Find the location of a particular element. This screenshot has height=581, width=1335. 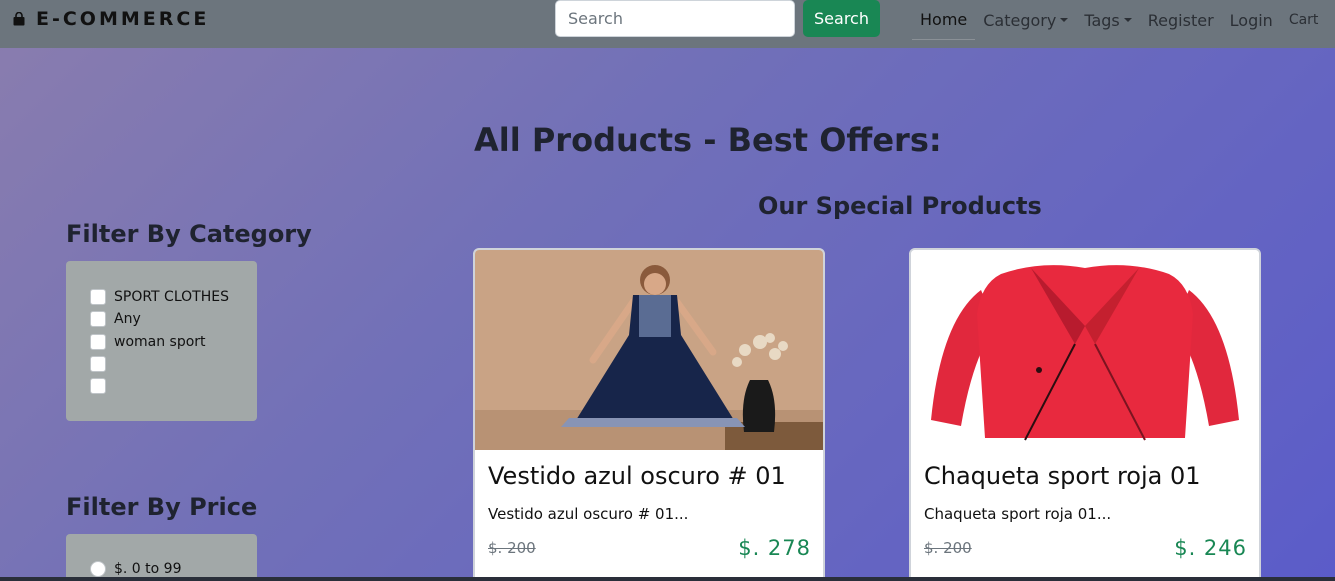

nav-category-dropdown: Category is located at coordinates (1025, 20).